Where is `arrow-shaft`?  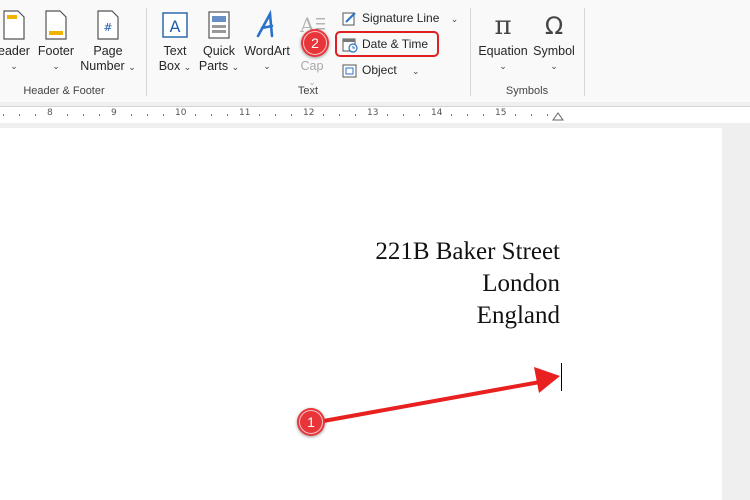
arrow-shaft is located at coordinates (429, 402).